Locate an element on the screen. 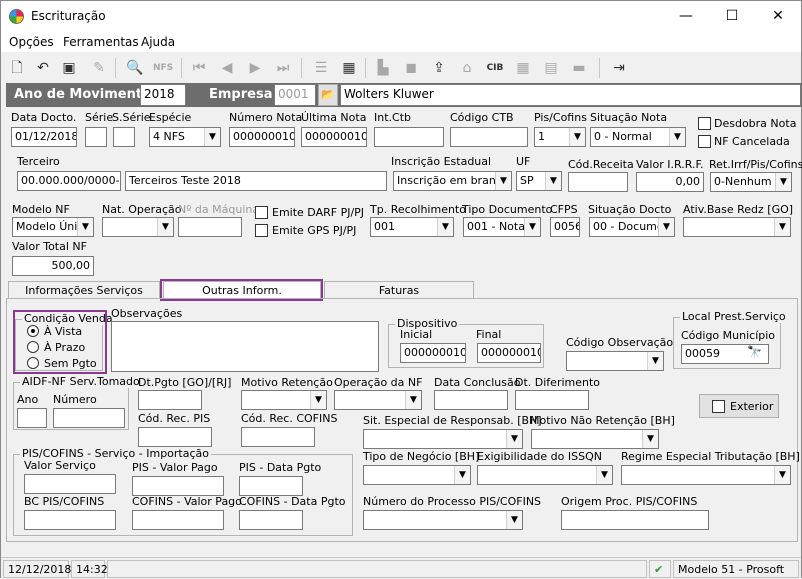 This screenshot has height=579, width=802. exterior-checkbox-group: Exterior is located at coordinates (739, 406).